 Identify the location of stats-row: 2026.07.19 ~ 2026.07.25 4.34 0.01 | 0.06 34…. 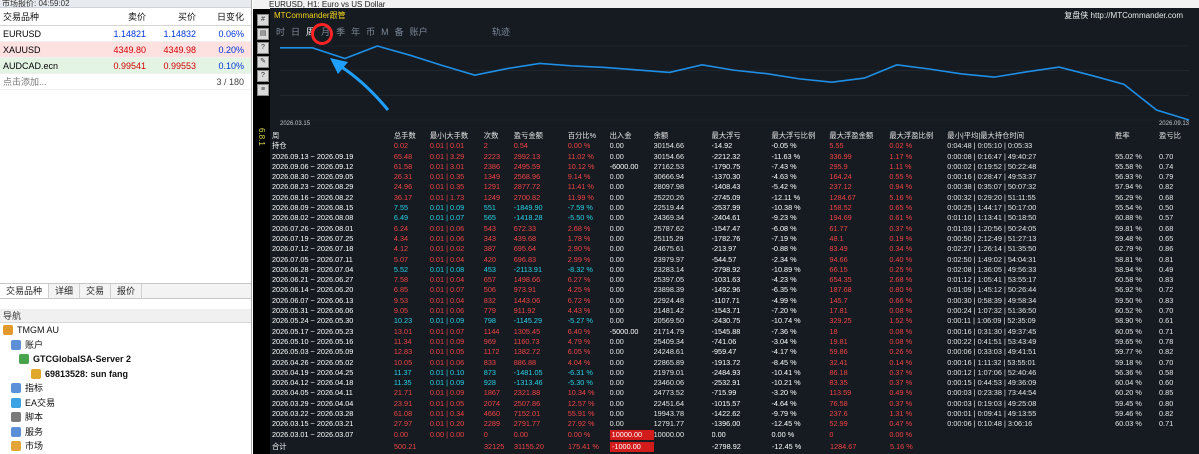
(735, 239).